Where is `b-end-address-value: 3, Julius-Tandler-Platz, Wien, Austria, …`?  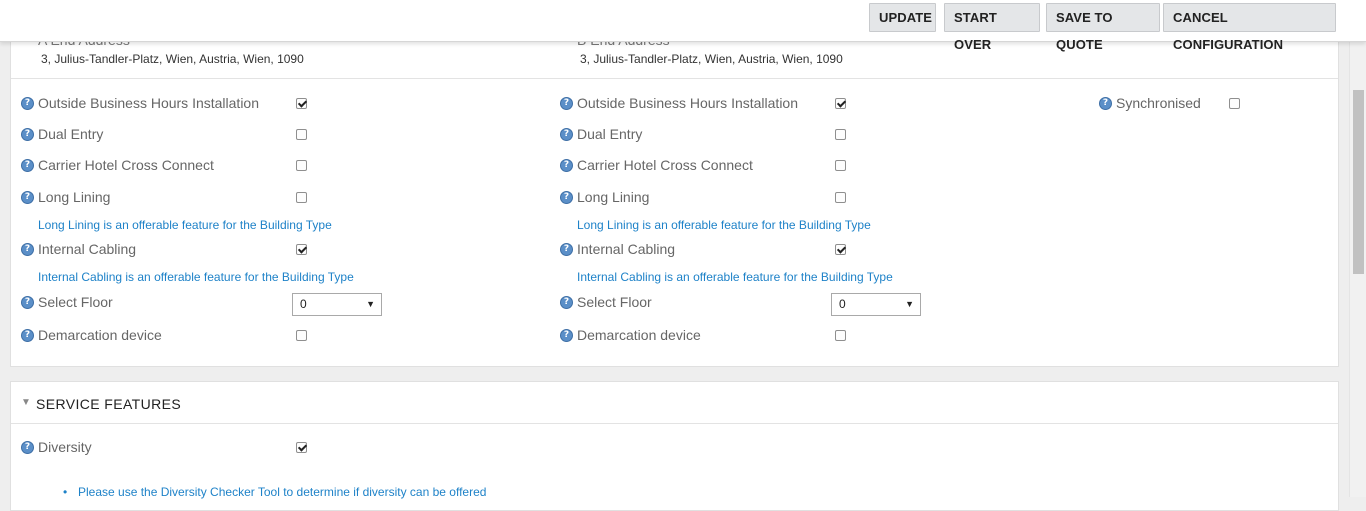 b-end-address-value: 3, Julius-Tandler-Platz, Wien, Austria, … is located at coordinates (711, 59).